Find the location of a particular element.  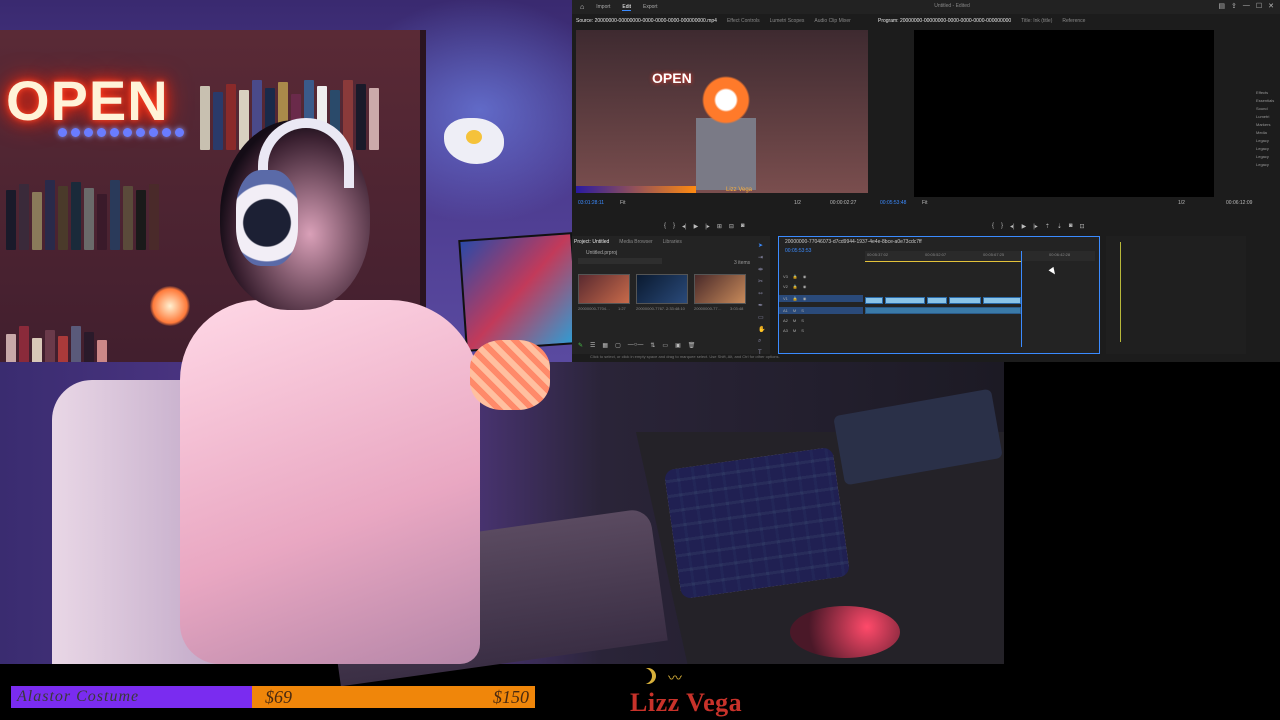

new-item-icon: ▣ is located at coordinates (678, 345).